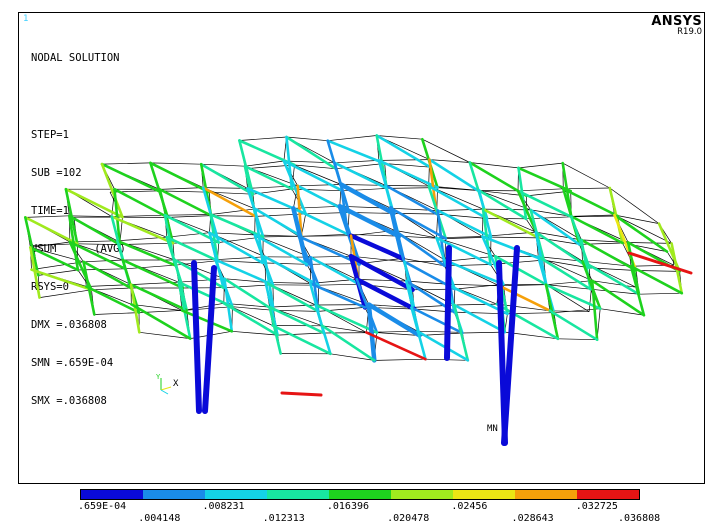 The width and height of the screenshot is (720, 530). Describe the element at coordinates (348, 506) in the screenshot. I see `legend-label-top: .016396` at that location.